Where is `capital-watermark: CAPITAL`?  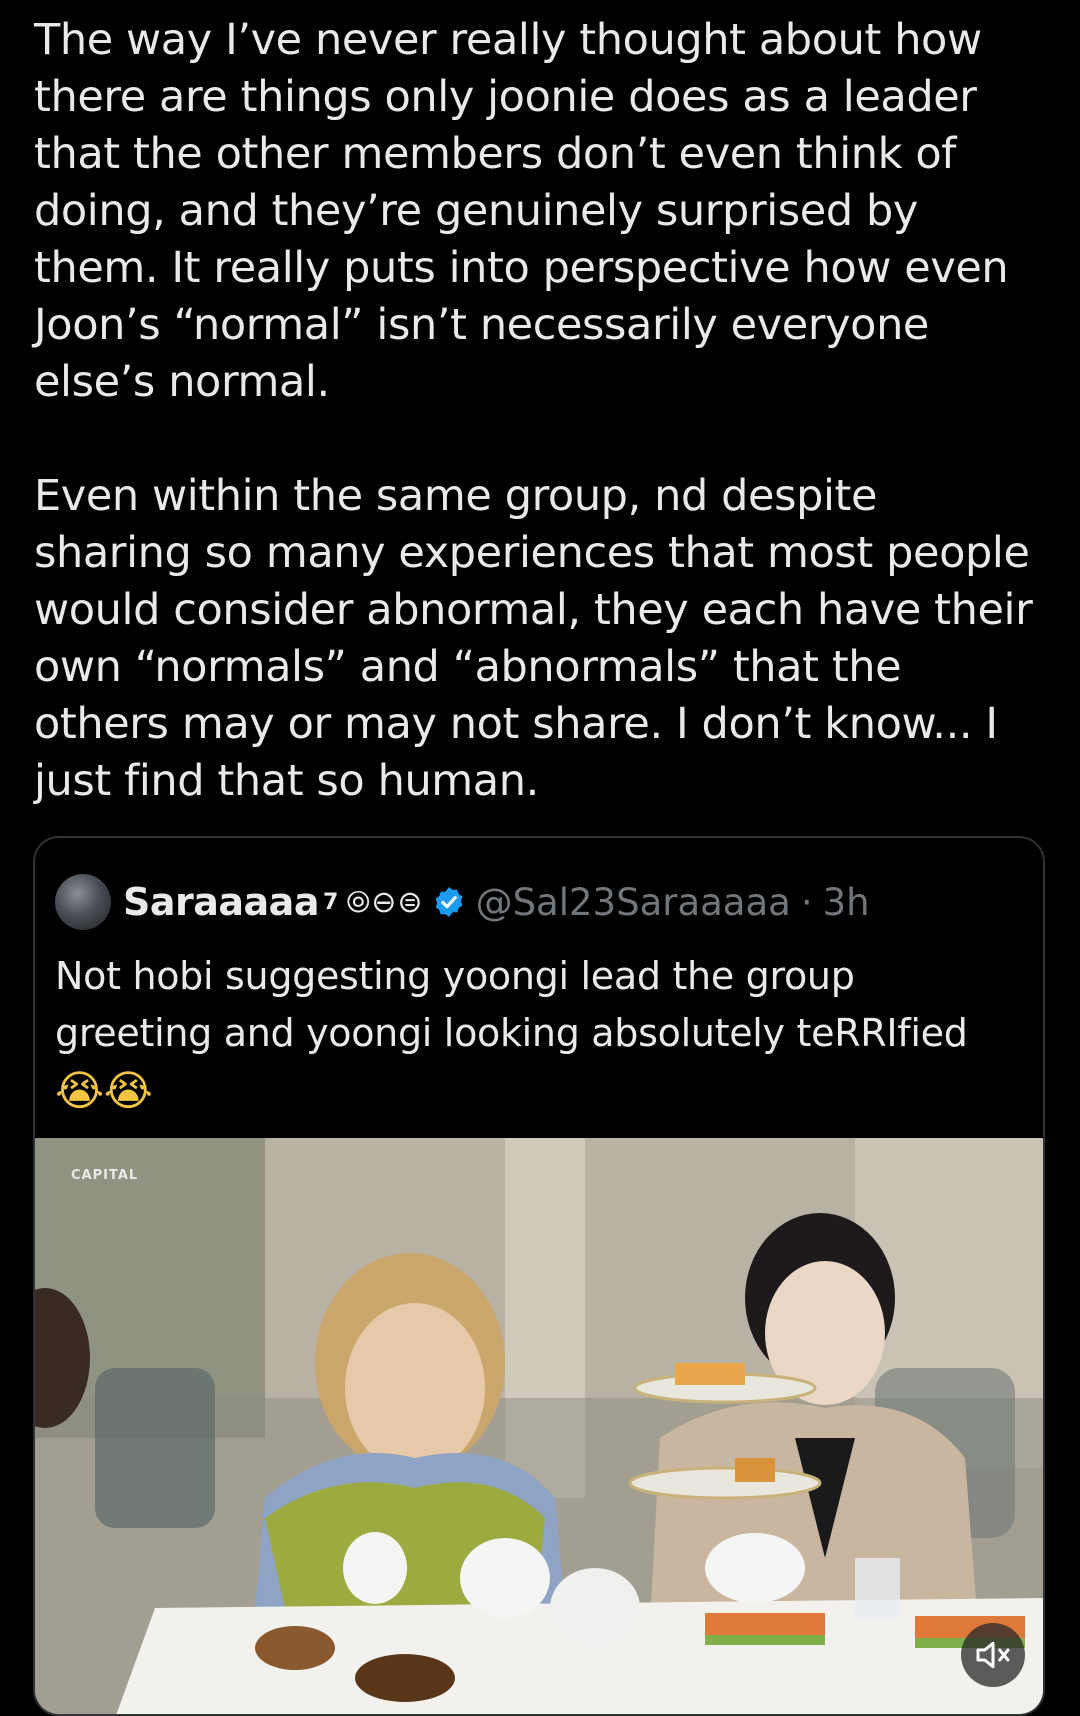
capital-watermark: CAPITAL is located at coordinates (105, 1175).